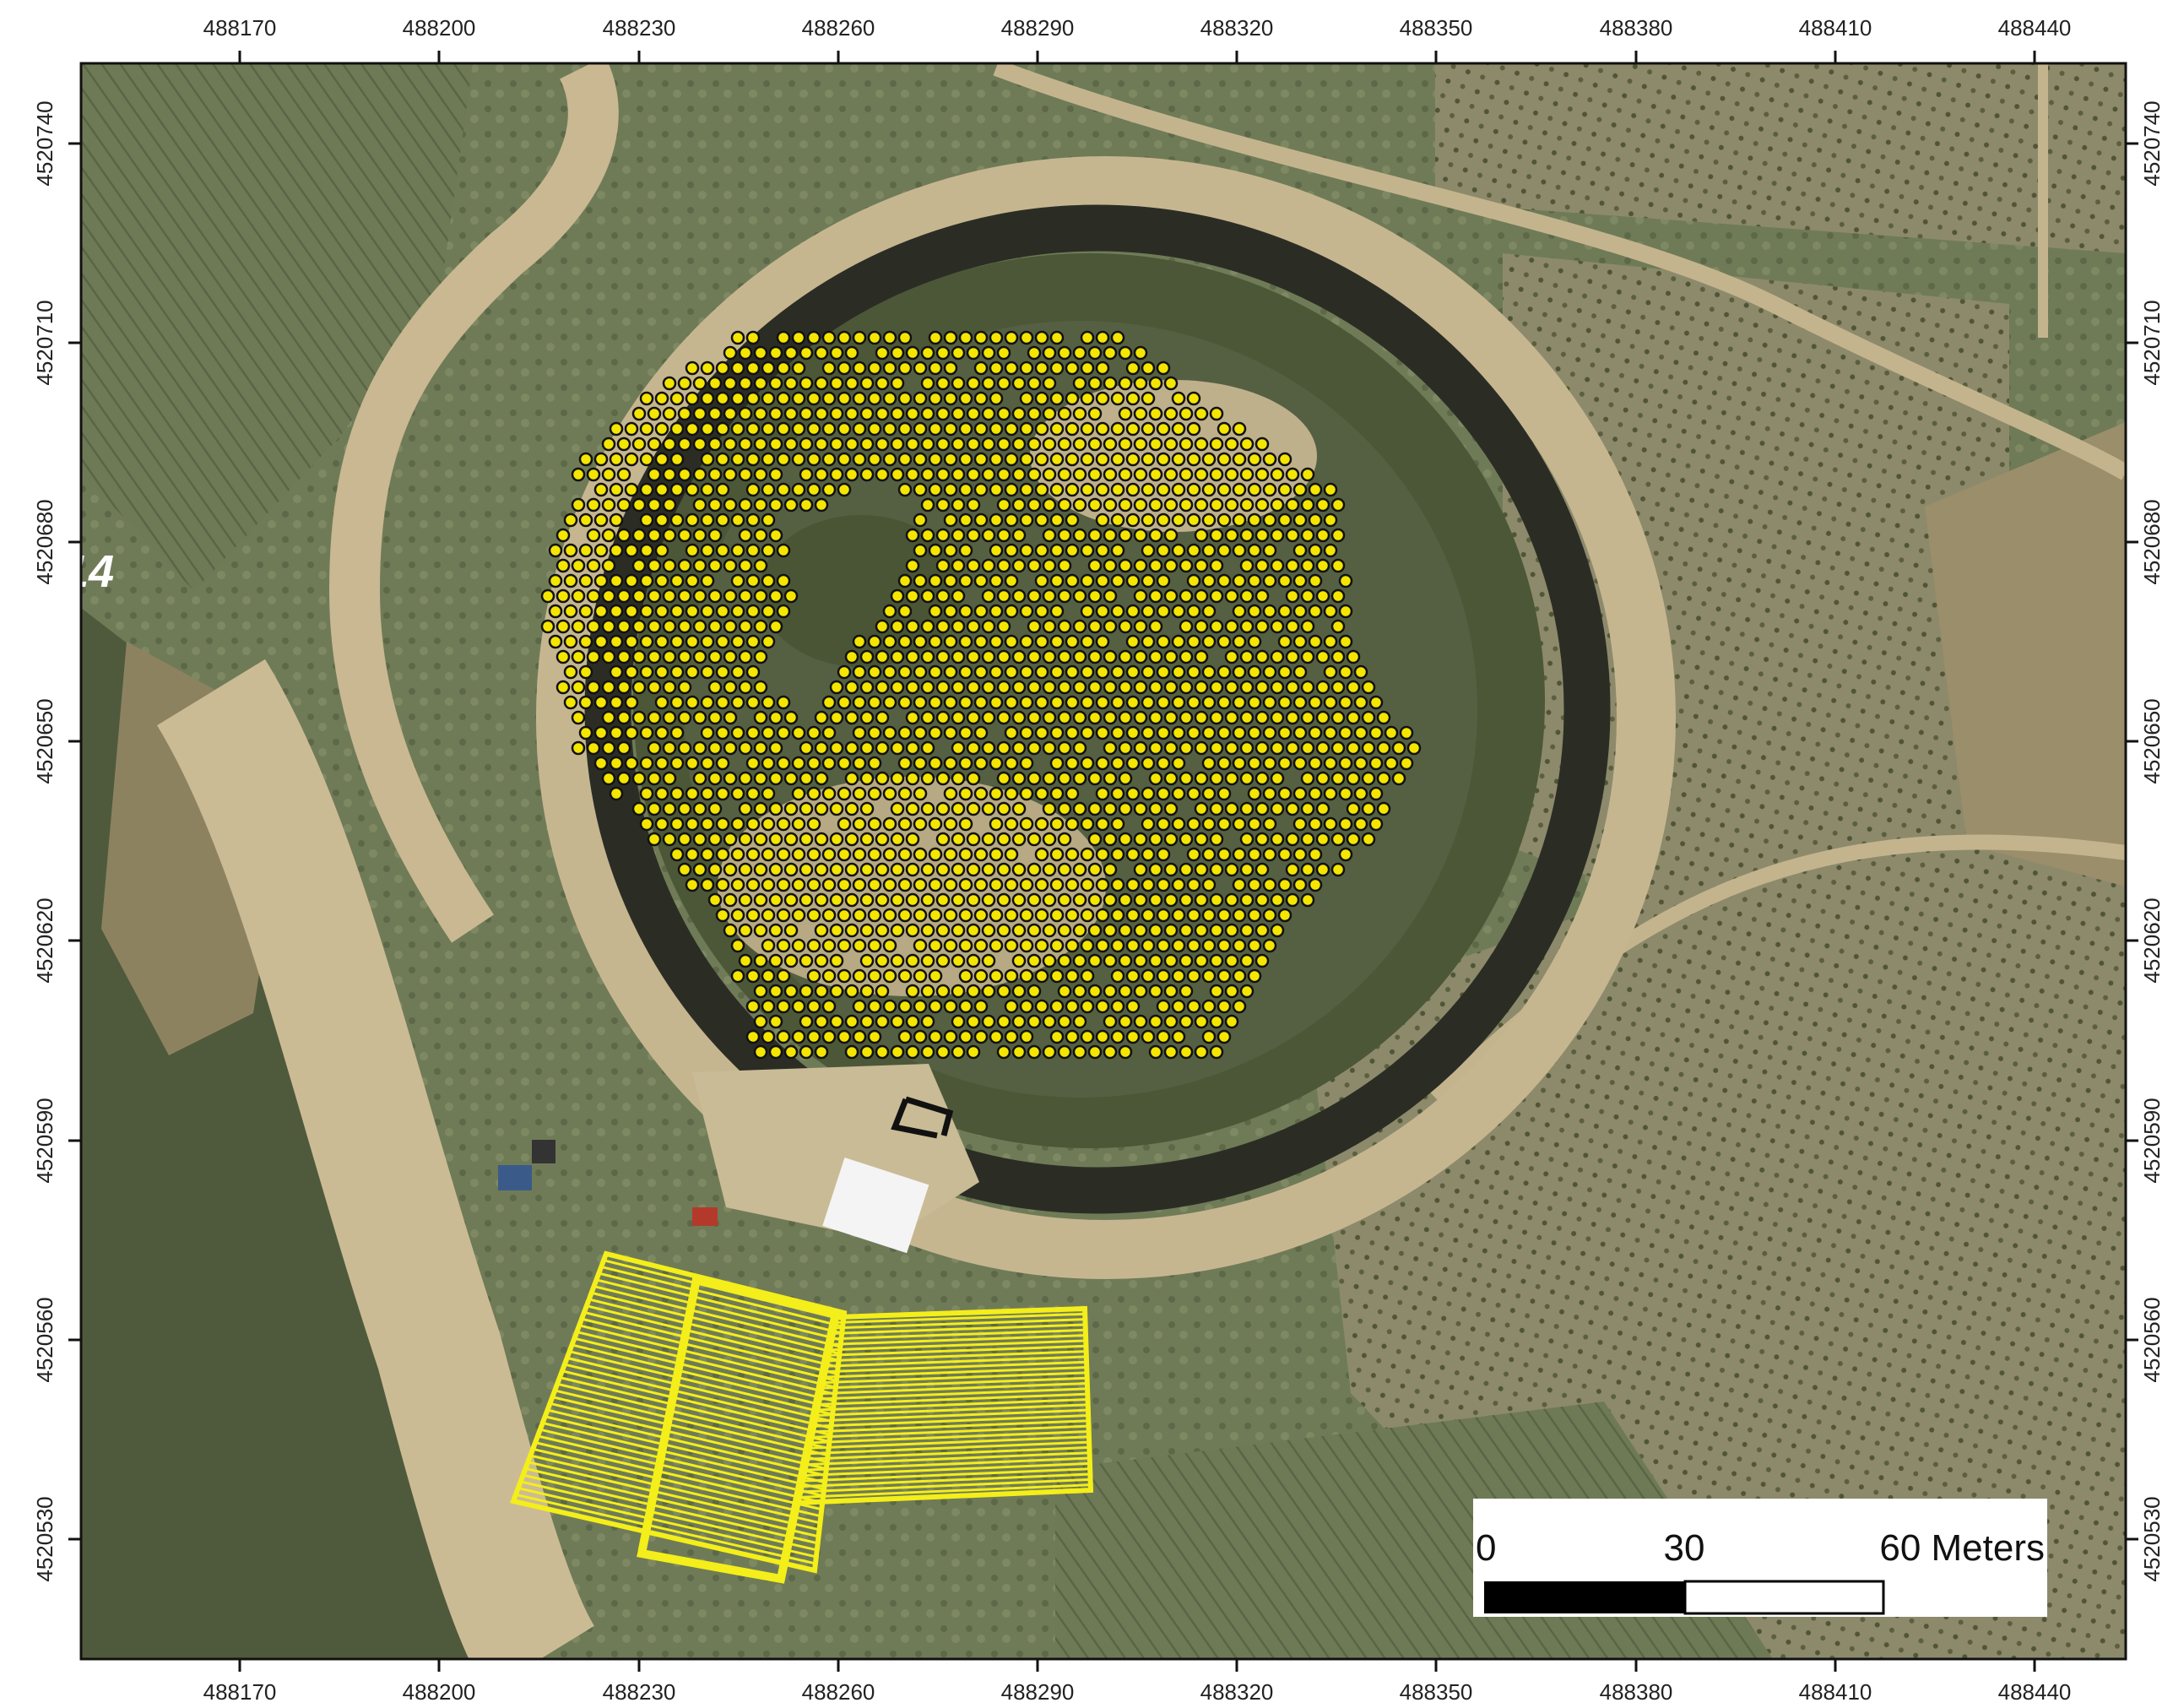 This screenshot has height=1708, width=2173. I want to click on x-tick-label: 488380, so click(1637, 1692).